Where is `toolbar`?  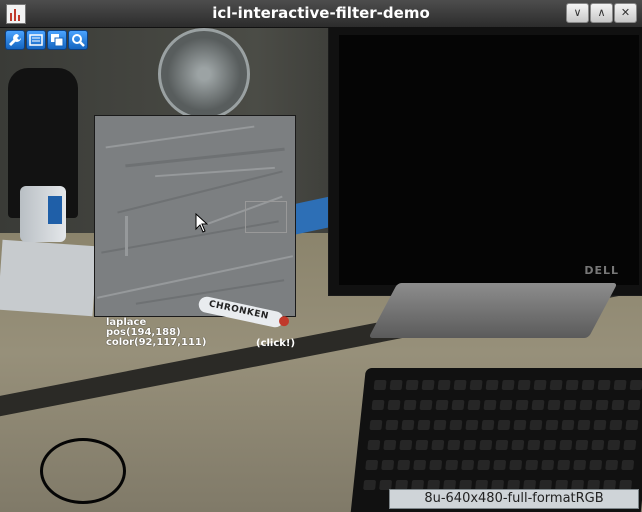 toolbar is located at coordinates (321, 39).